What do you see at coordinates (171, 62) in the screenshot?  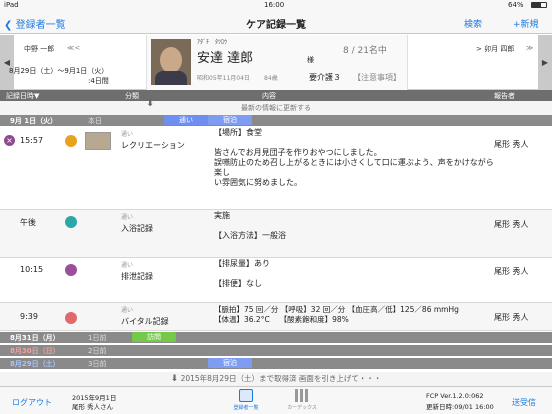 I see `patient-photo` at bounding box center [171, 62].